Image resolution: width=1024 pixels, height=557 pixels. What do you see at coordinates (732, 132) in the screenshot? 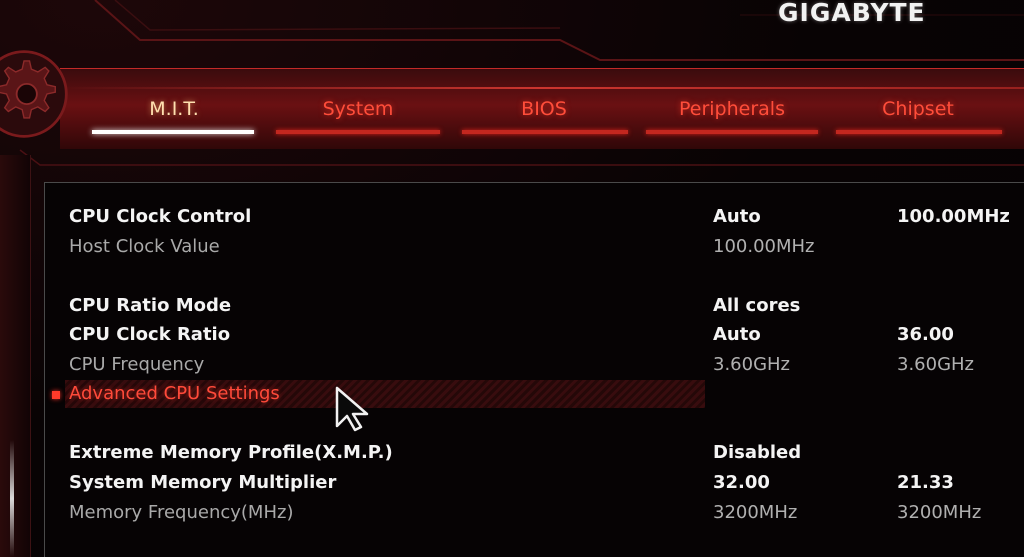
I see `tab-peripherals-underline` at bounding box center [732, 132].